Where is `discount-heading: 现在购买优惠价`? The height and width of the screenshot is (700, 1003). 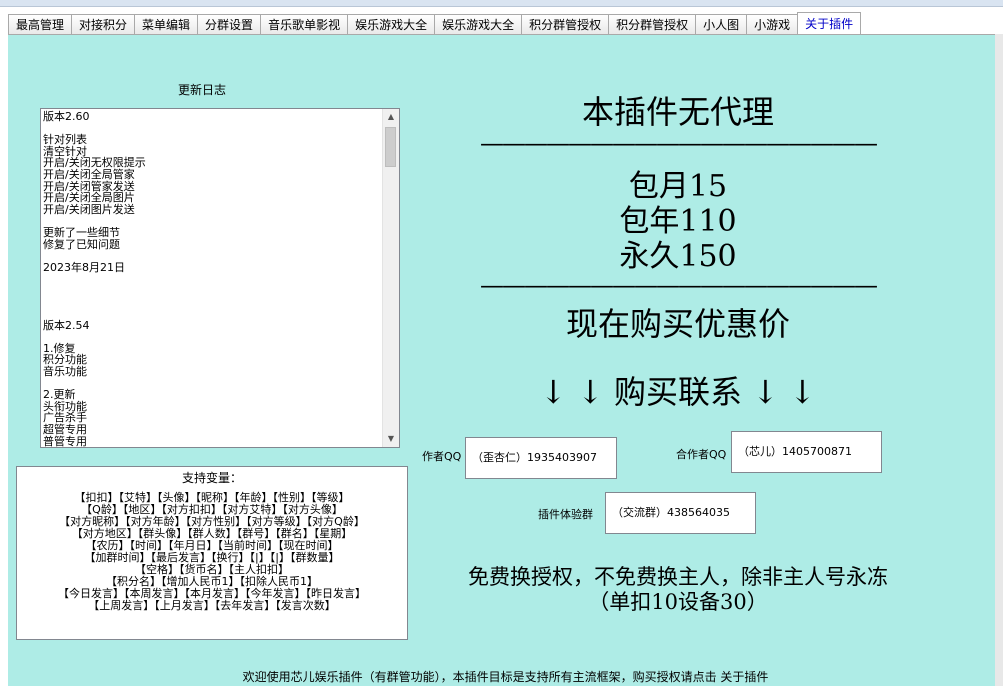 discount-heading: 现在购买优惠价 is located at coordinates (677, 324).